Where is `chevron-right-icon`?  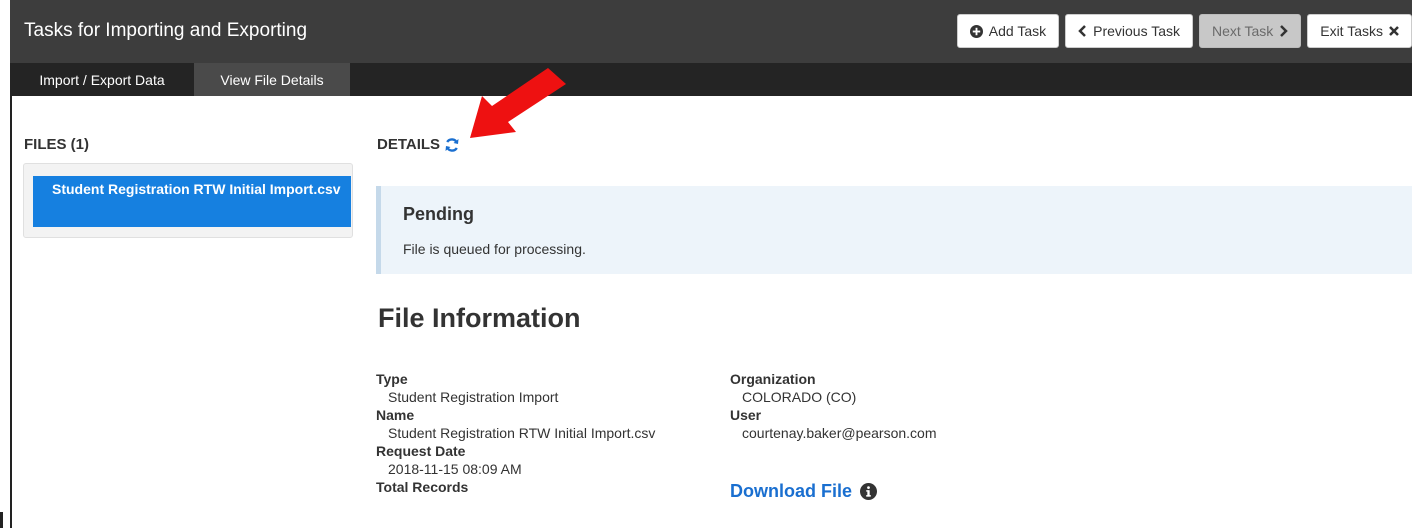 chevron-right-icon is located at coordinates (1284, 31).